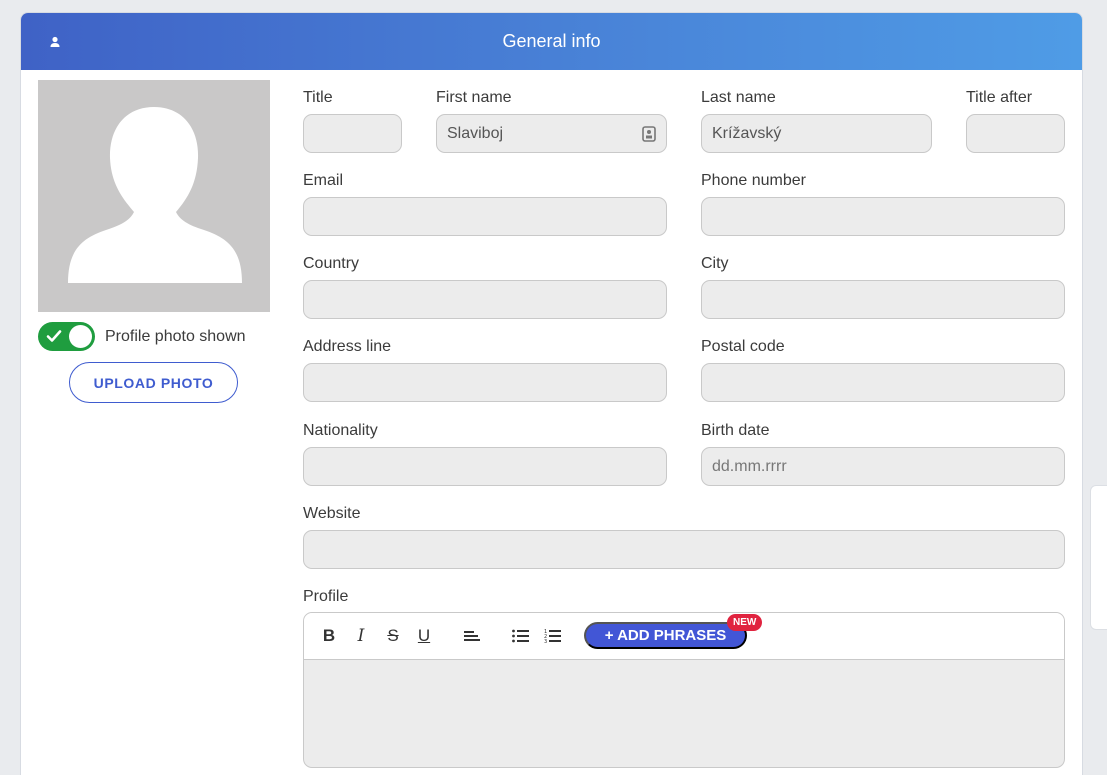 Image resolution: width=1107 pixels, height=775 pixels. Describe the element at coordinates (883, 216) in the screenshot. I see `phone-input` at that location.